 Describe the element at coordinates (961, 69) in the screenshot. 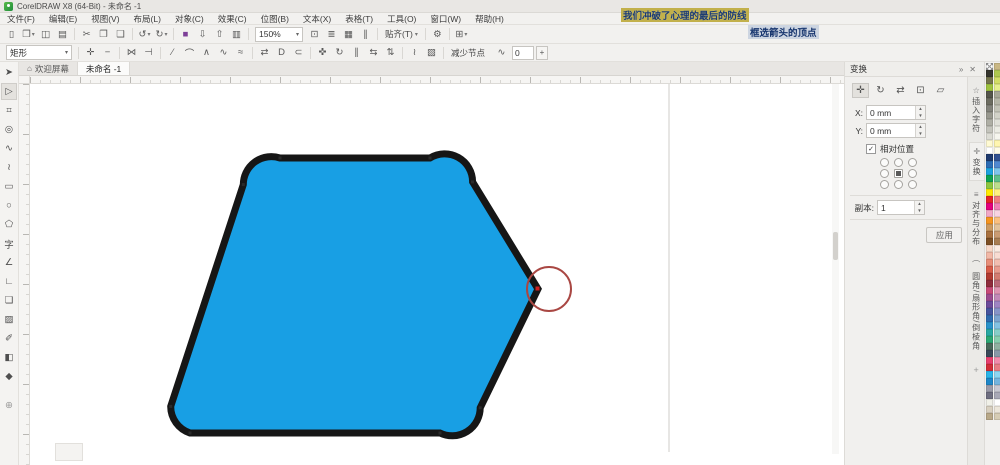

I see `docker-collapse-button: »` at that location.